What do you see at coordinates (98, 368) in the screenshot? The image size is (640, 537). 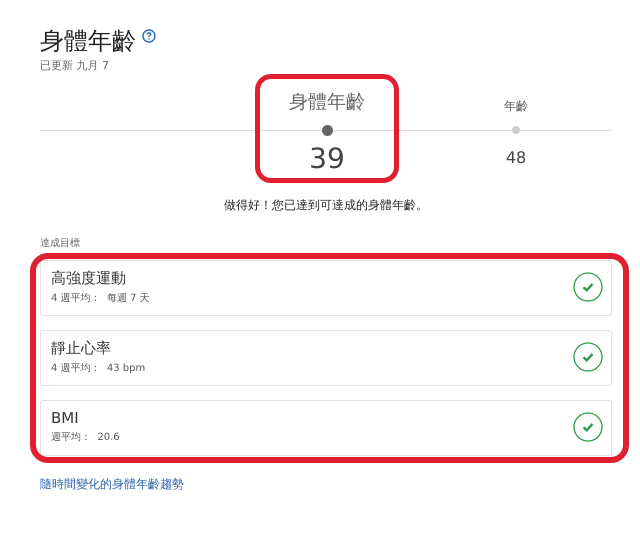 I see `goal-detail: 4 週平均： 43 bpm` at bounding box center [98, 368].